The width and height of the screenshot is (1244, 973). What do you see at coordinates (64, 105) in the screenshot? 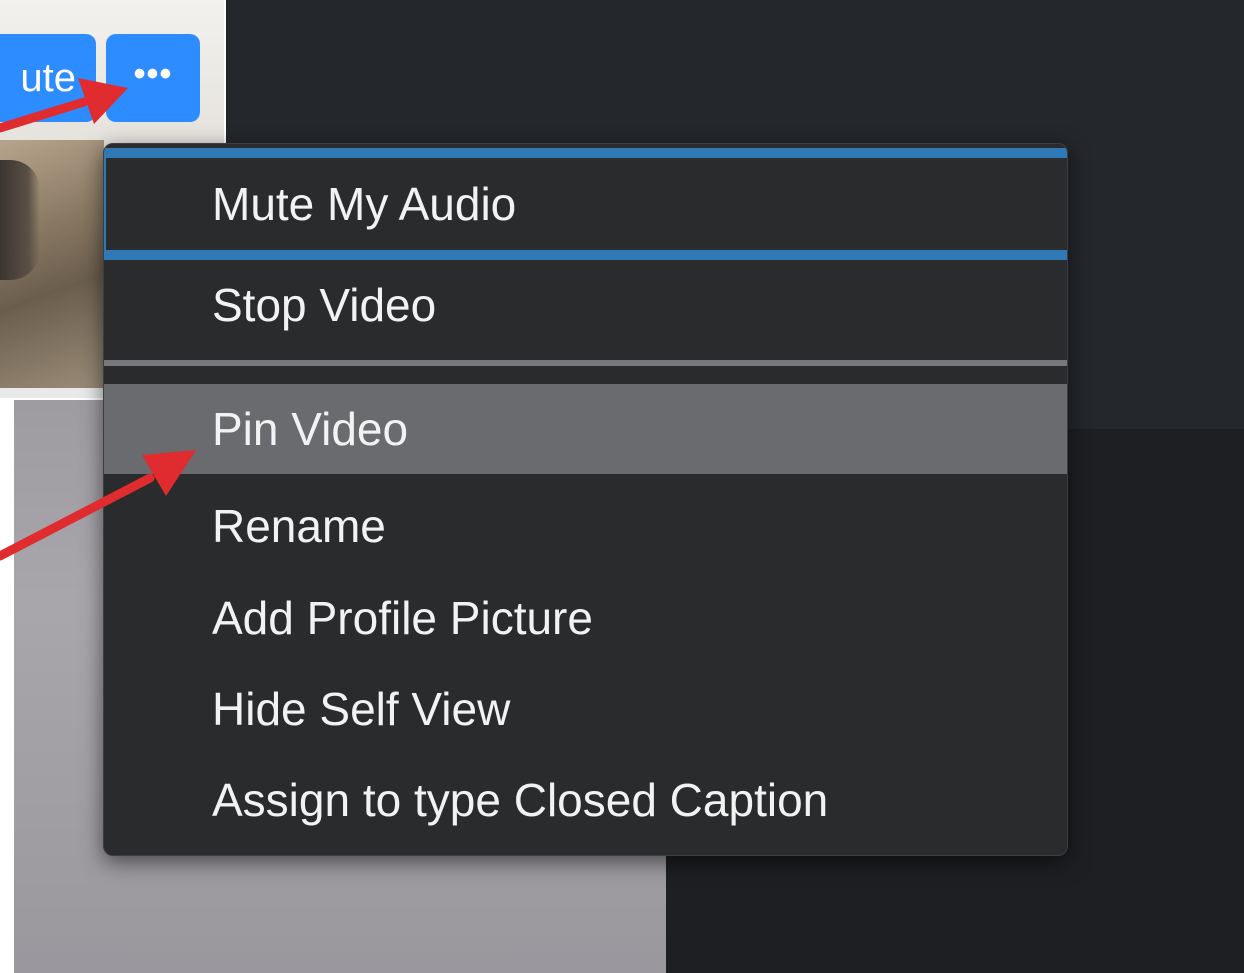
I see `arrow-to-more-button` at bounding box center [64, 105].